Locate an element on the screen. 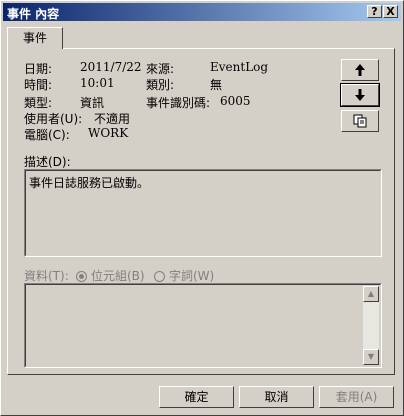 The width and height of the screenshot is (404, 416). user-value: 不適用 is located at coordinates (112, 119).